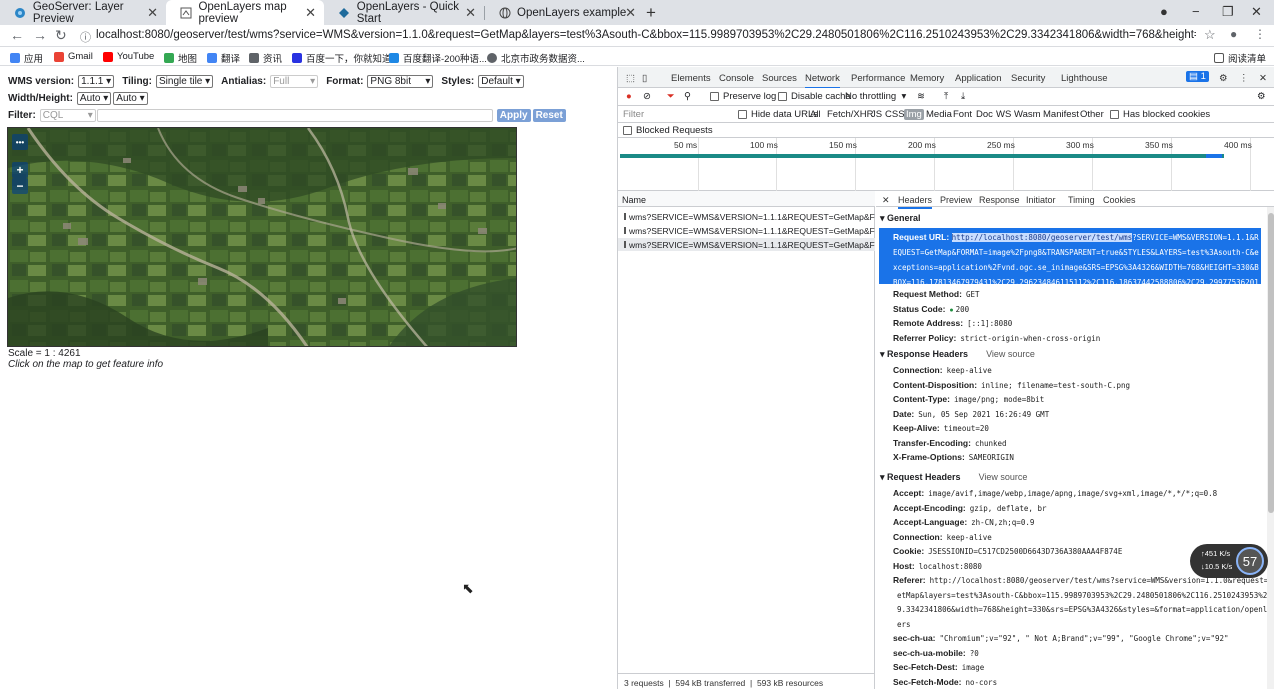 This screenshot has width=1274, height=689. I want to click on search-icon: ⚲, so click(687, 96).